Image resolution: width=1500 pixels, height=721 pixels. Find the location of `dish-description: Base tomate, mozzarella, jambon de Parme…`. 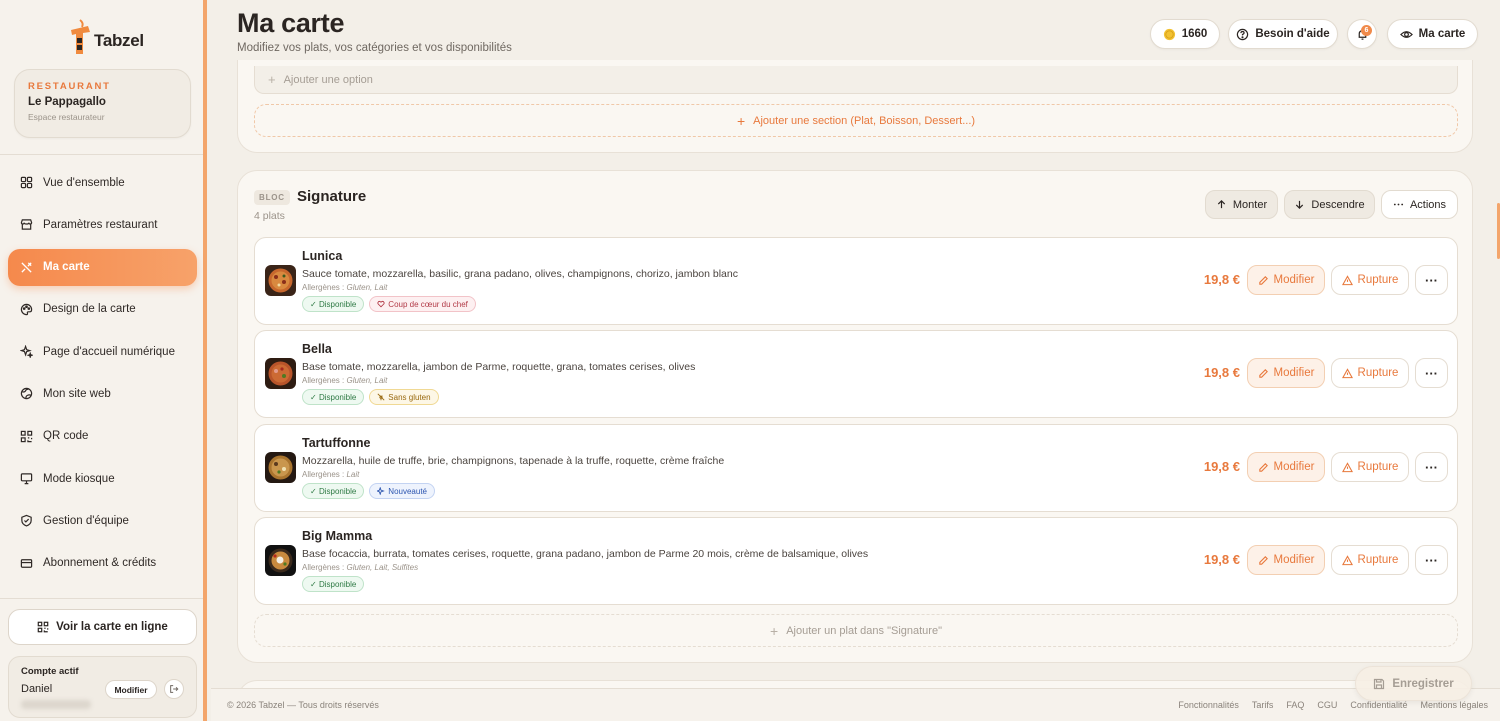

dish-description: Base tomate, mozzarella, jambon de Parme… is located at coordinates (499, 367).